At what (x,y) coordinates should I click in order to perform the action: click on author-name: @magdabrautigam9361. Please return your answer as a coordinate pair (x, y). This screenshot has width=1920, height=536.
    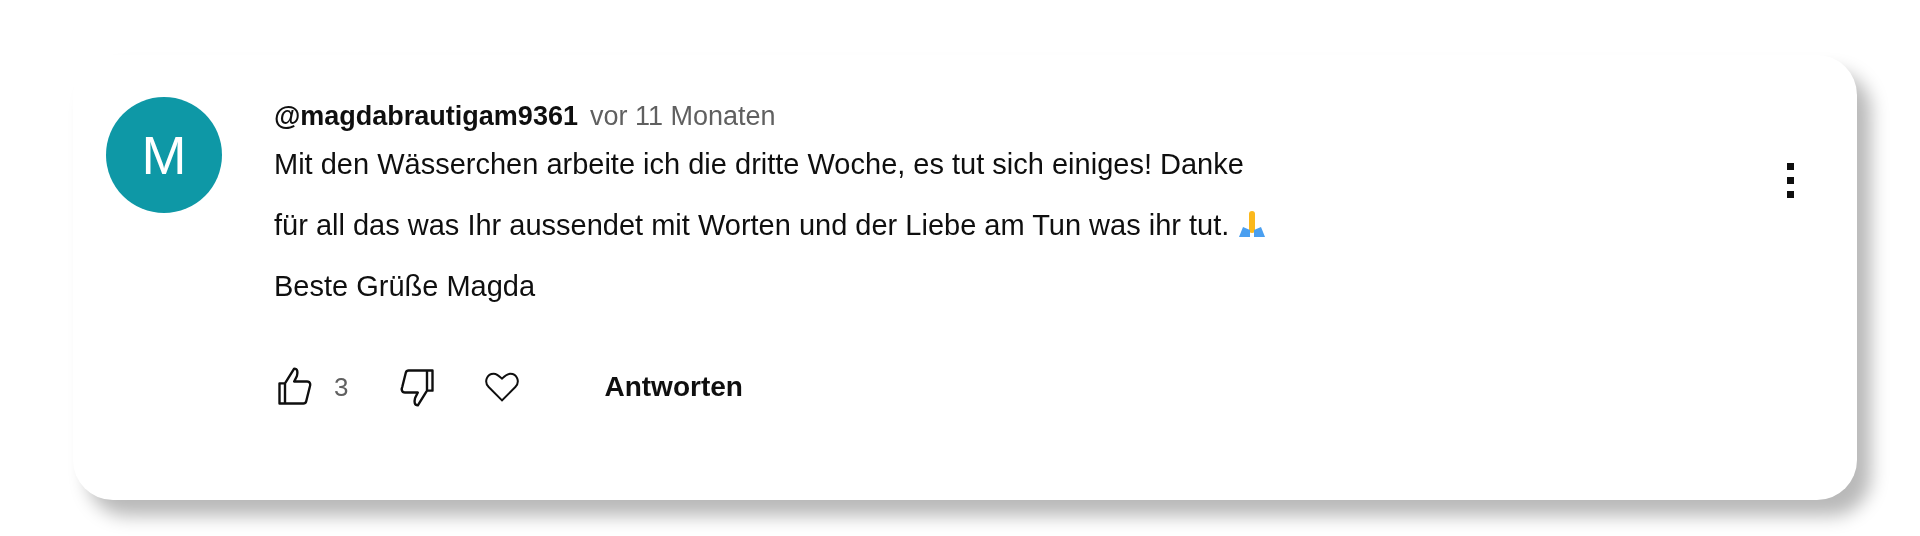
    Looking at the image, I should click on (426, 116).